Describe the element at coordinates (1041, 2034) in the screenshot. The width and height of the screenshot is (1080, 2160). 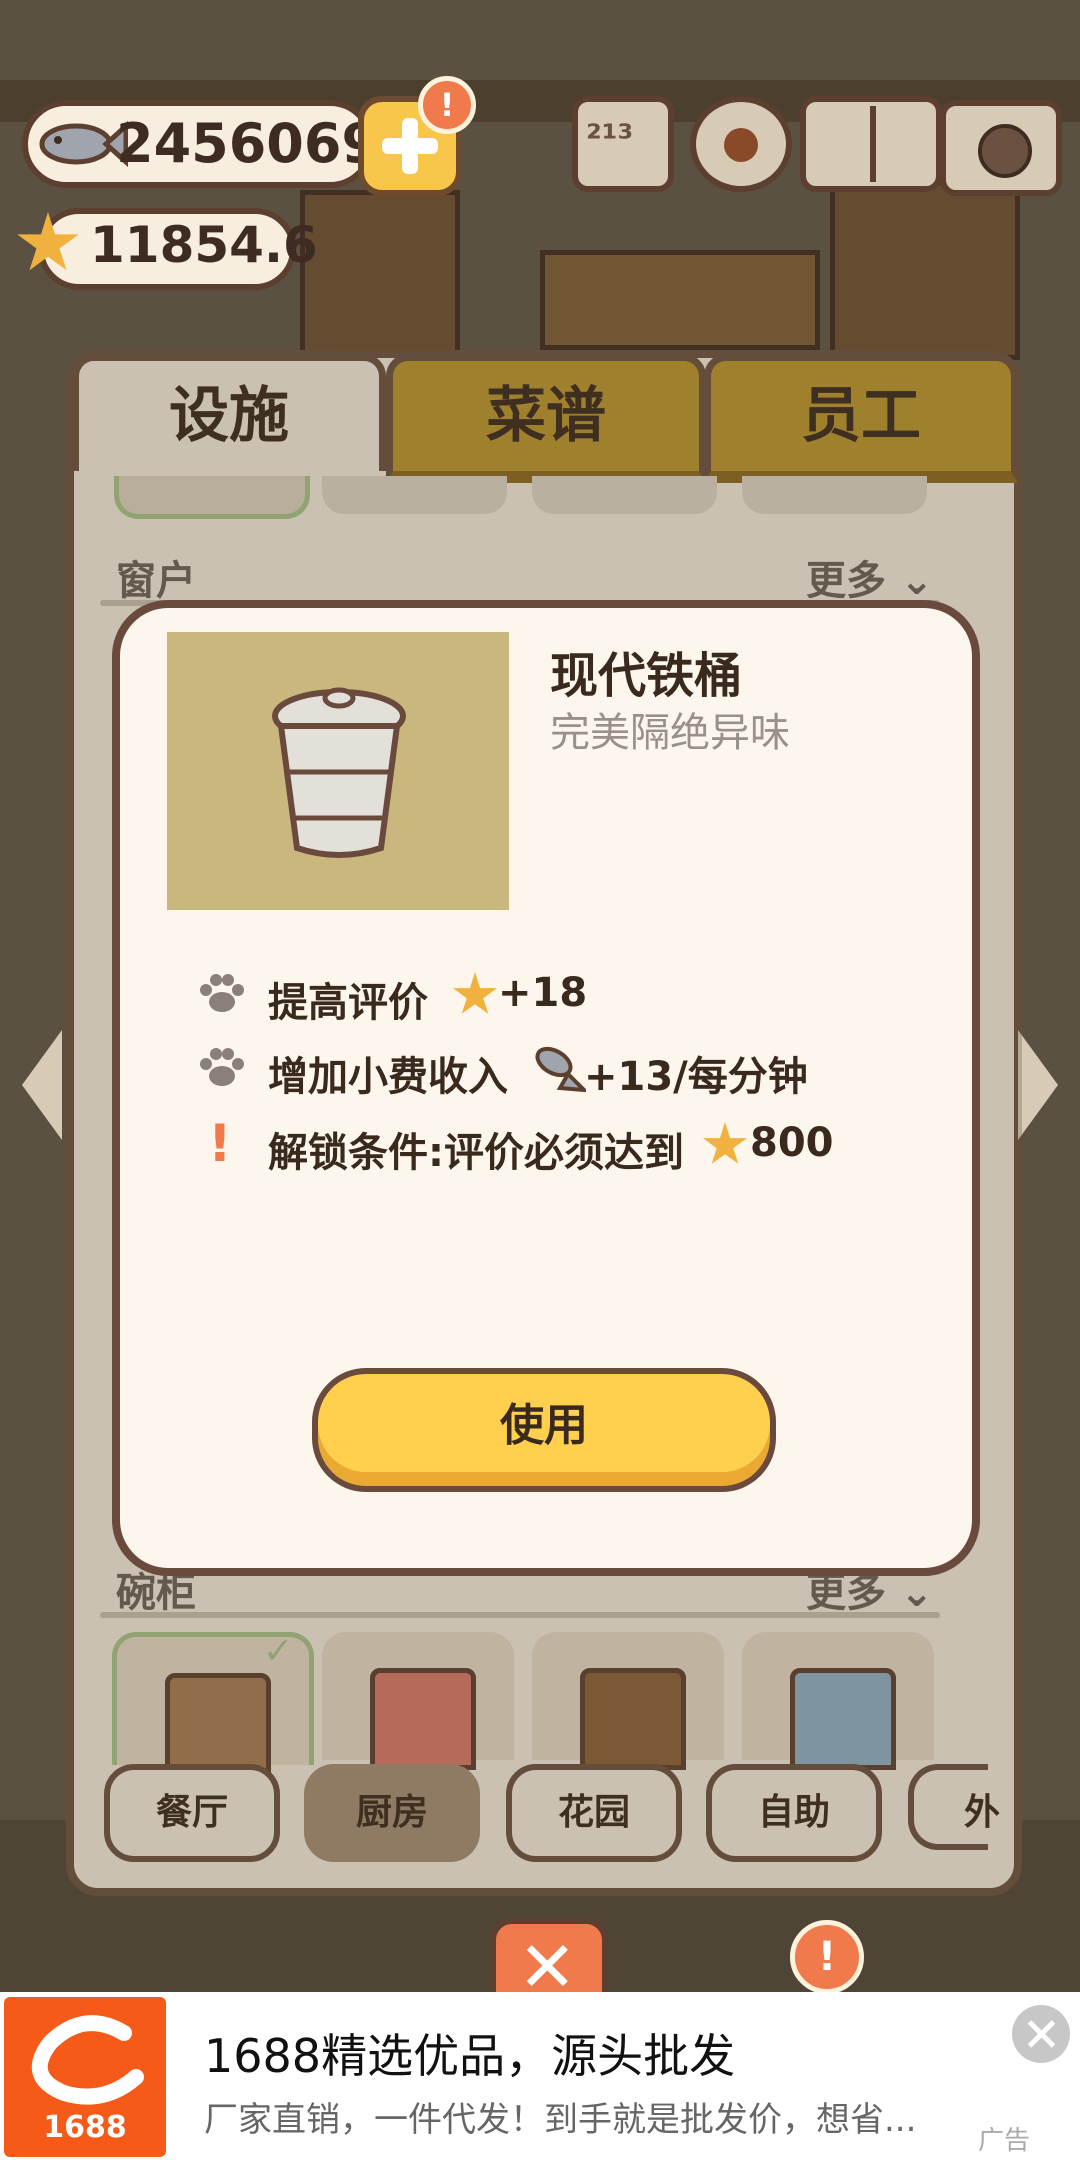
I see `ad-close-button` at that location.